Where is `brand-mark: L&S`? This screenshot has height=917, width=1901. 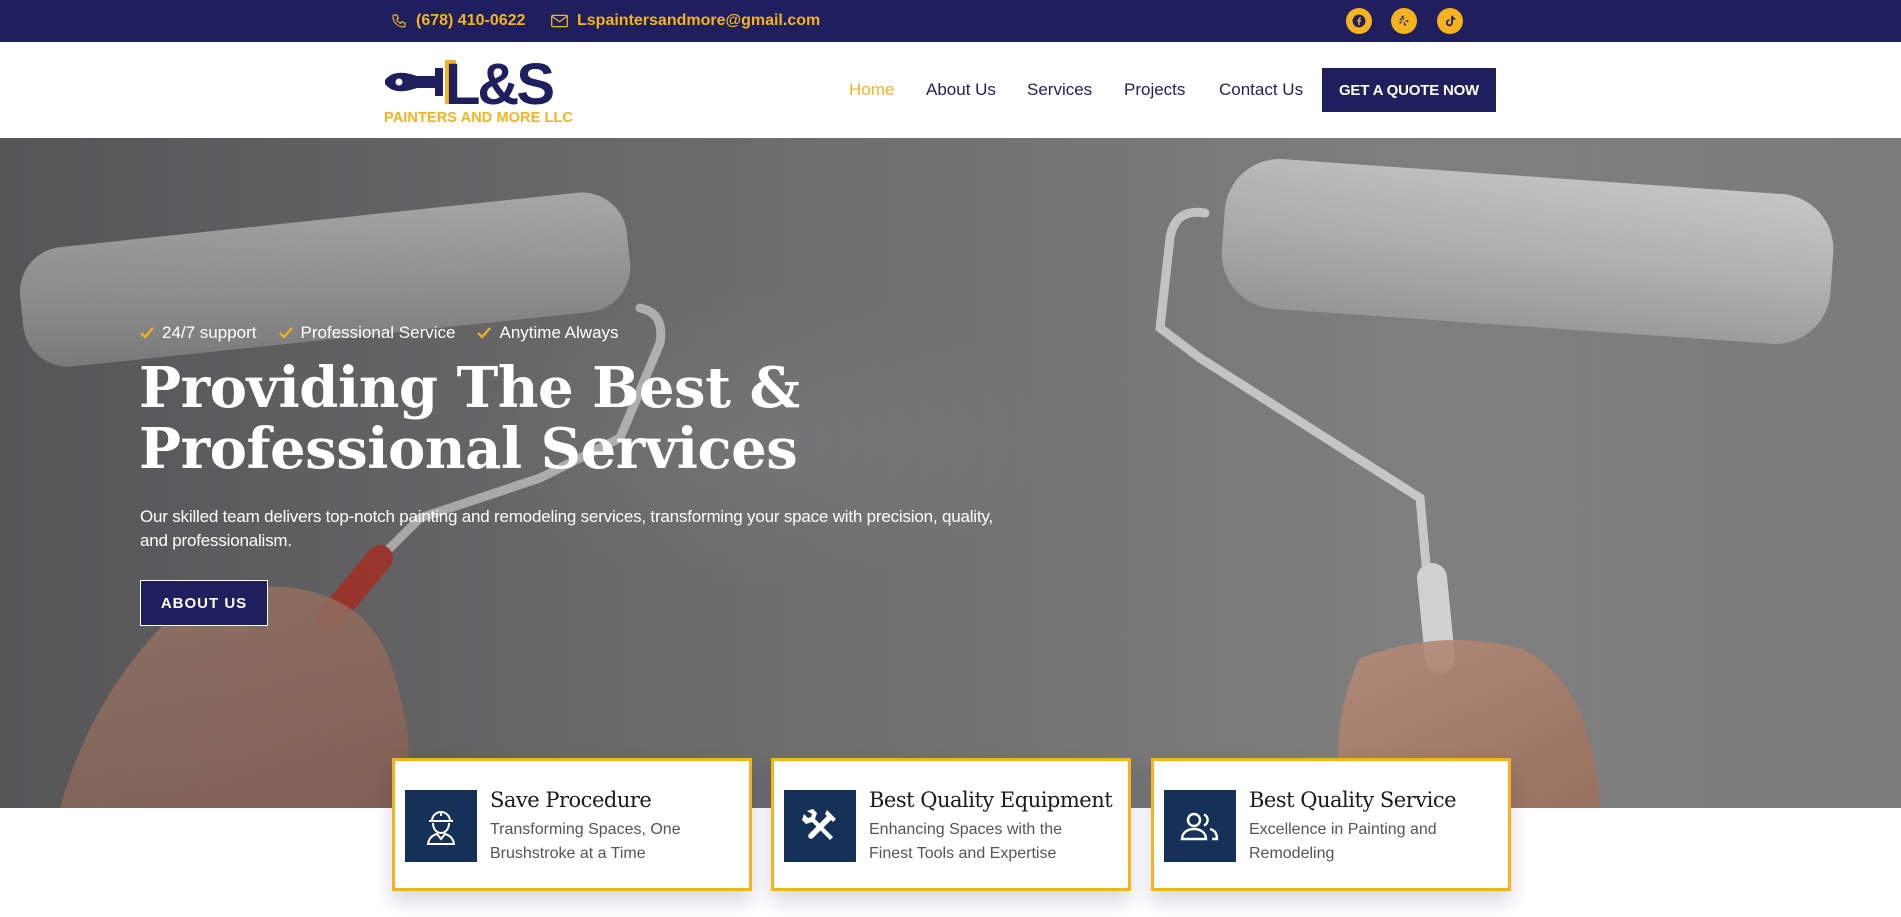 brand-mark: L&S is located at coordinates (470, 82).